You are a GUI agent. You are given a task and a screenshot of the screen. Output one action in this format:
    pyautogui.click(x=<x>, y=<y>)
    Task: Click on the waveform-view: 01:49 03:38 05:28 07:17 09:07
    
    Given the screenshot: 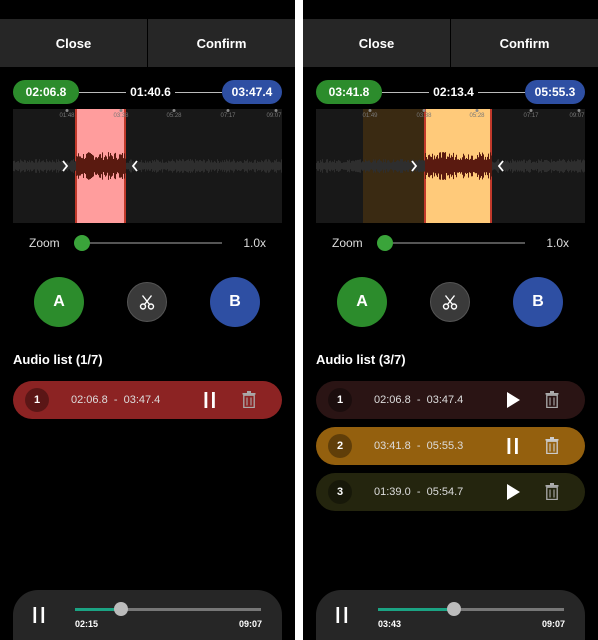 What is the action you would take?
    pyautogui.click(x=450, y=166)
    